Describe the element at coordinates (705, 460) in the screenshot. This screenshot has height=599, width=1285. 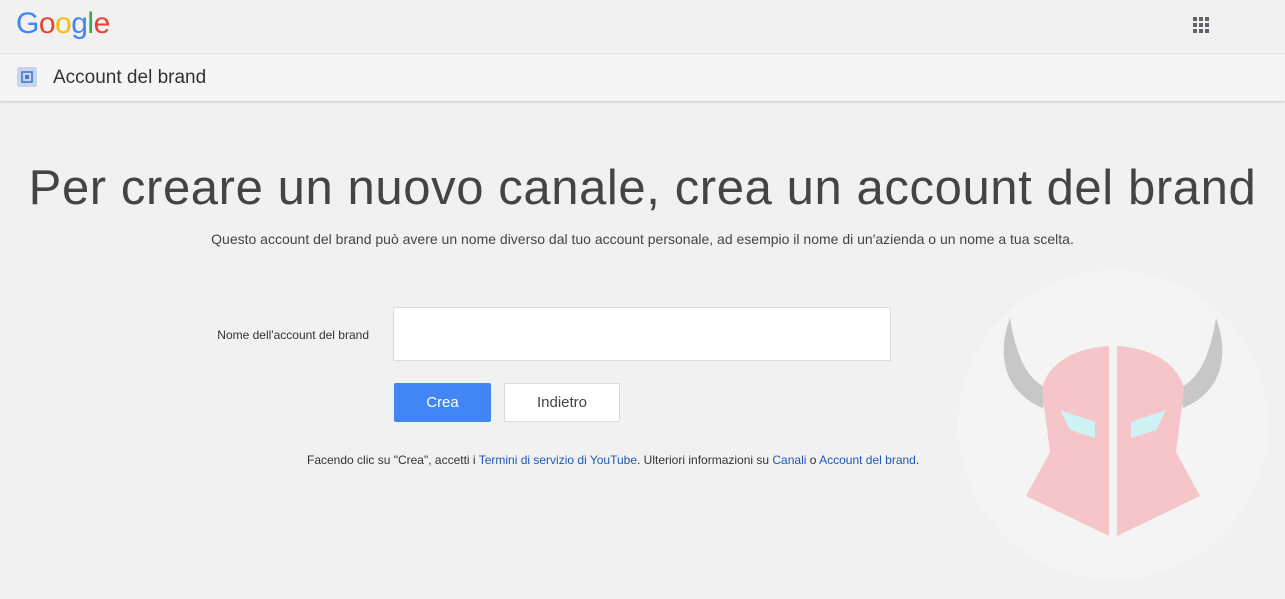
I see `terms-middle: . Ulteriori informazioni su` at that location.